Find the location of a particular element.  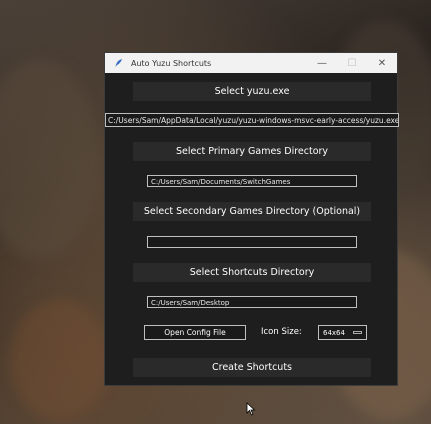

feather-icon is located at coordinates (119, 63).